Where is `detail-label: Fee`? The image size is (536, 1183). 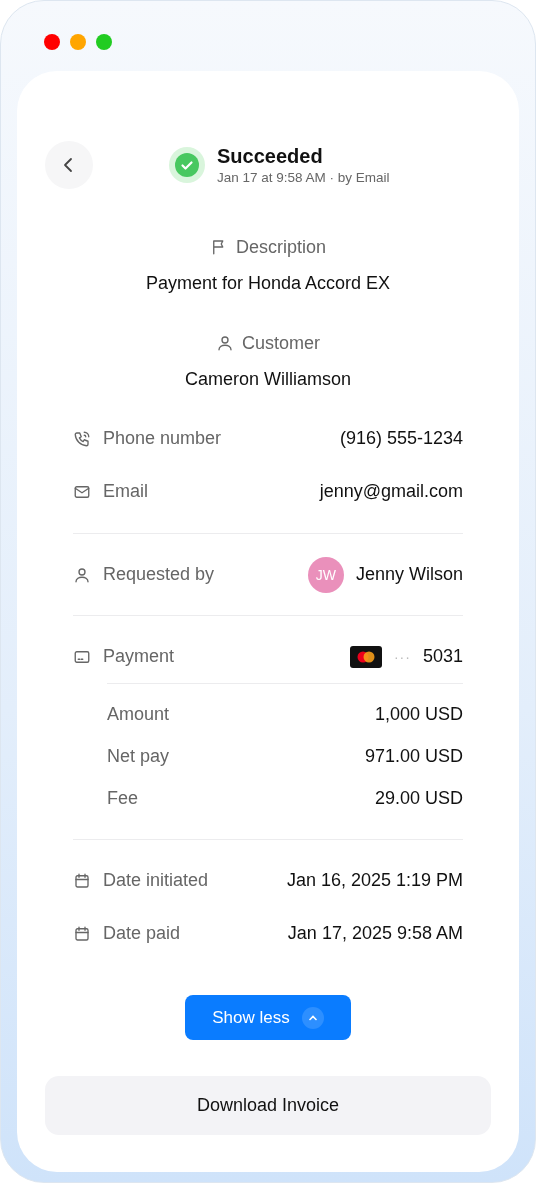
detail-label: Fee is located at coordinates (123, 798).